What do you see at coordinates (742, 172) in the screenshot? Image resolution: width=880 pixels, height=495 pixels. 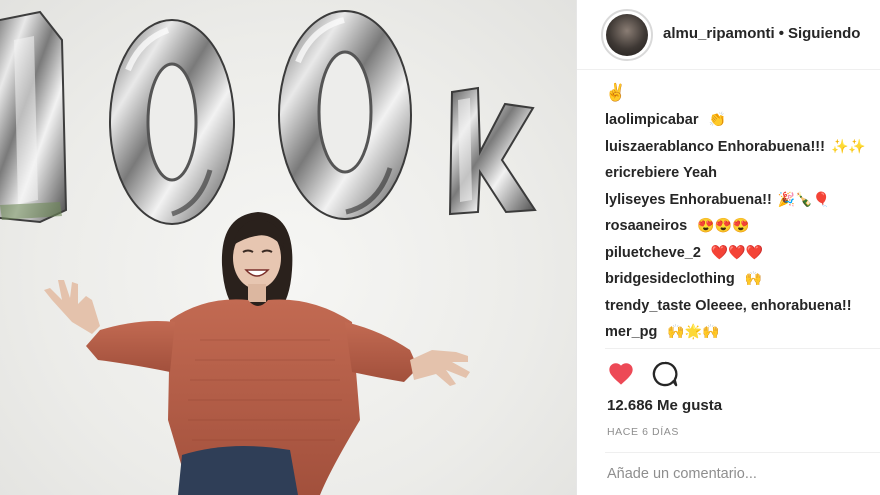 I see `comment-item: ericrebiere Yeah` at bounding box center [742, 172].